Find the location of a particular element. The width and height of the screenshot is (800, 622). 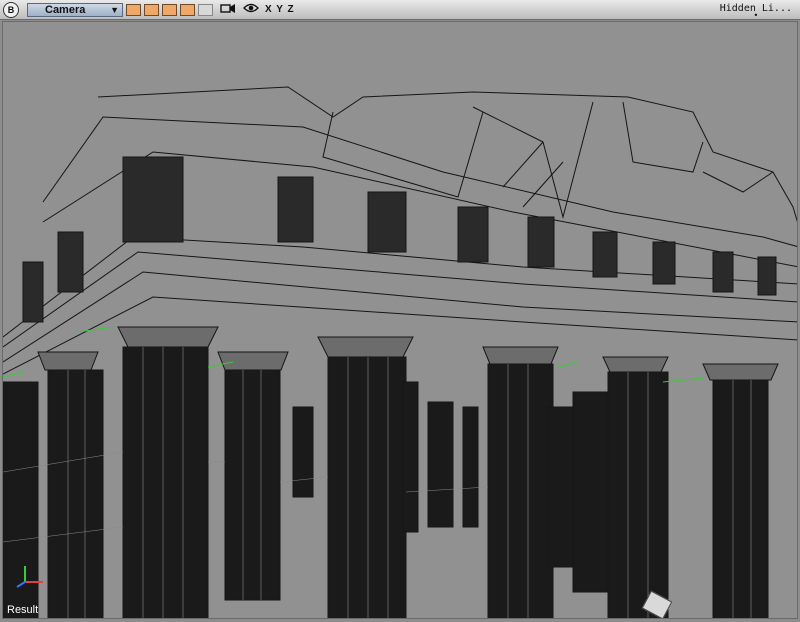

camera-select: Camera ▼ is located at coordinates (75, 9).